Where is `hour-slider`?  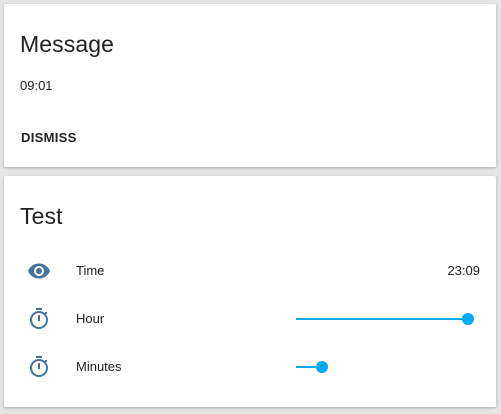
hour-slider is located at coordinates (385, 321).